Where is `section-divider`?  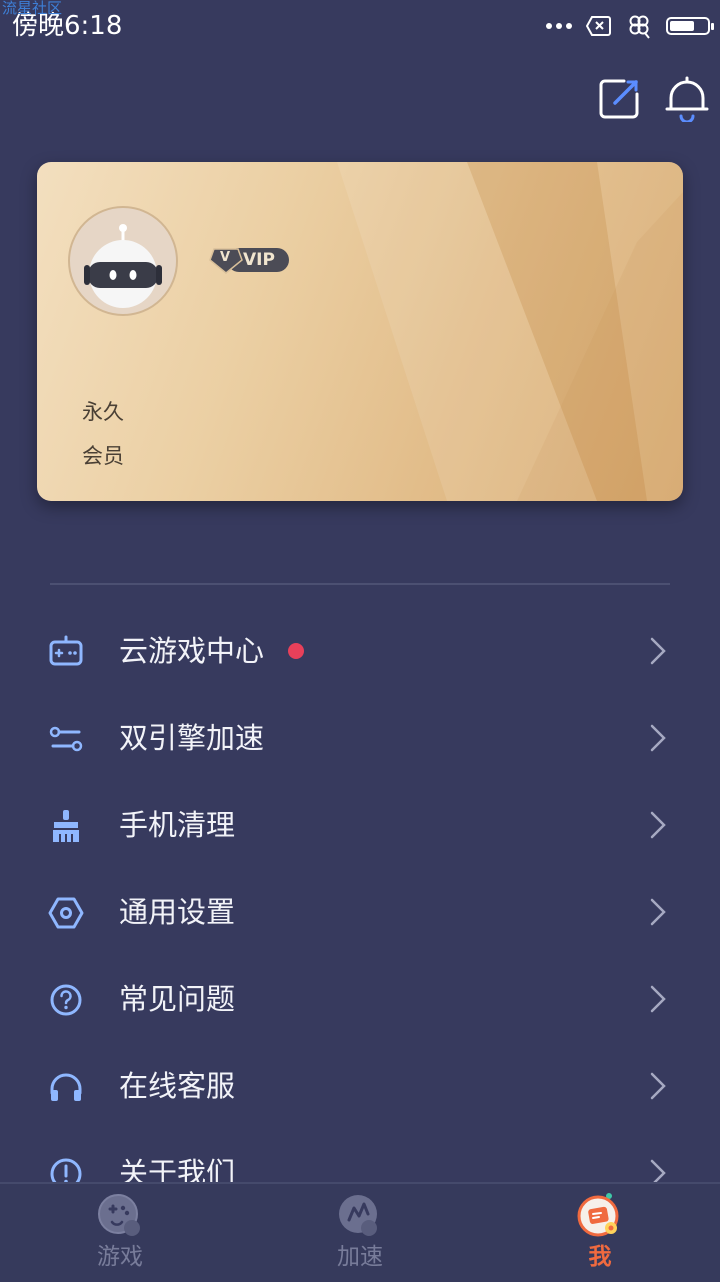
section-divider is located at coordinates (360, 584).